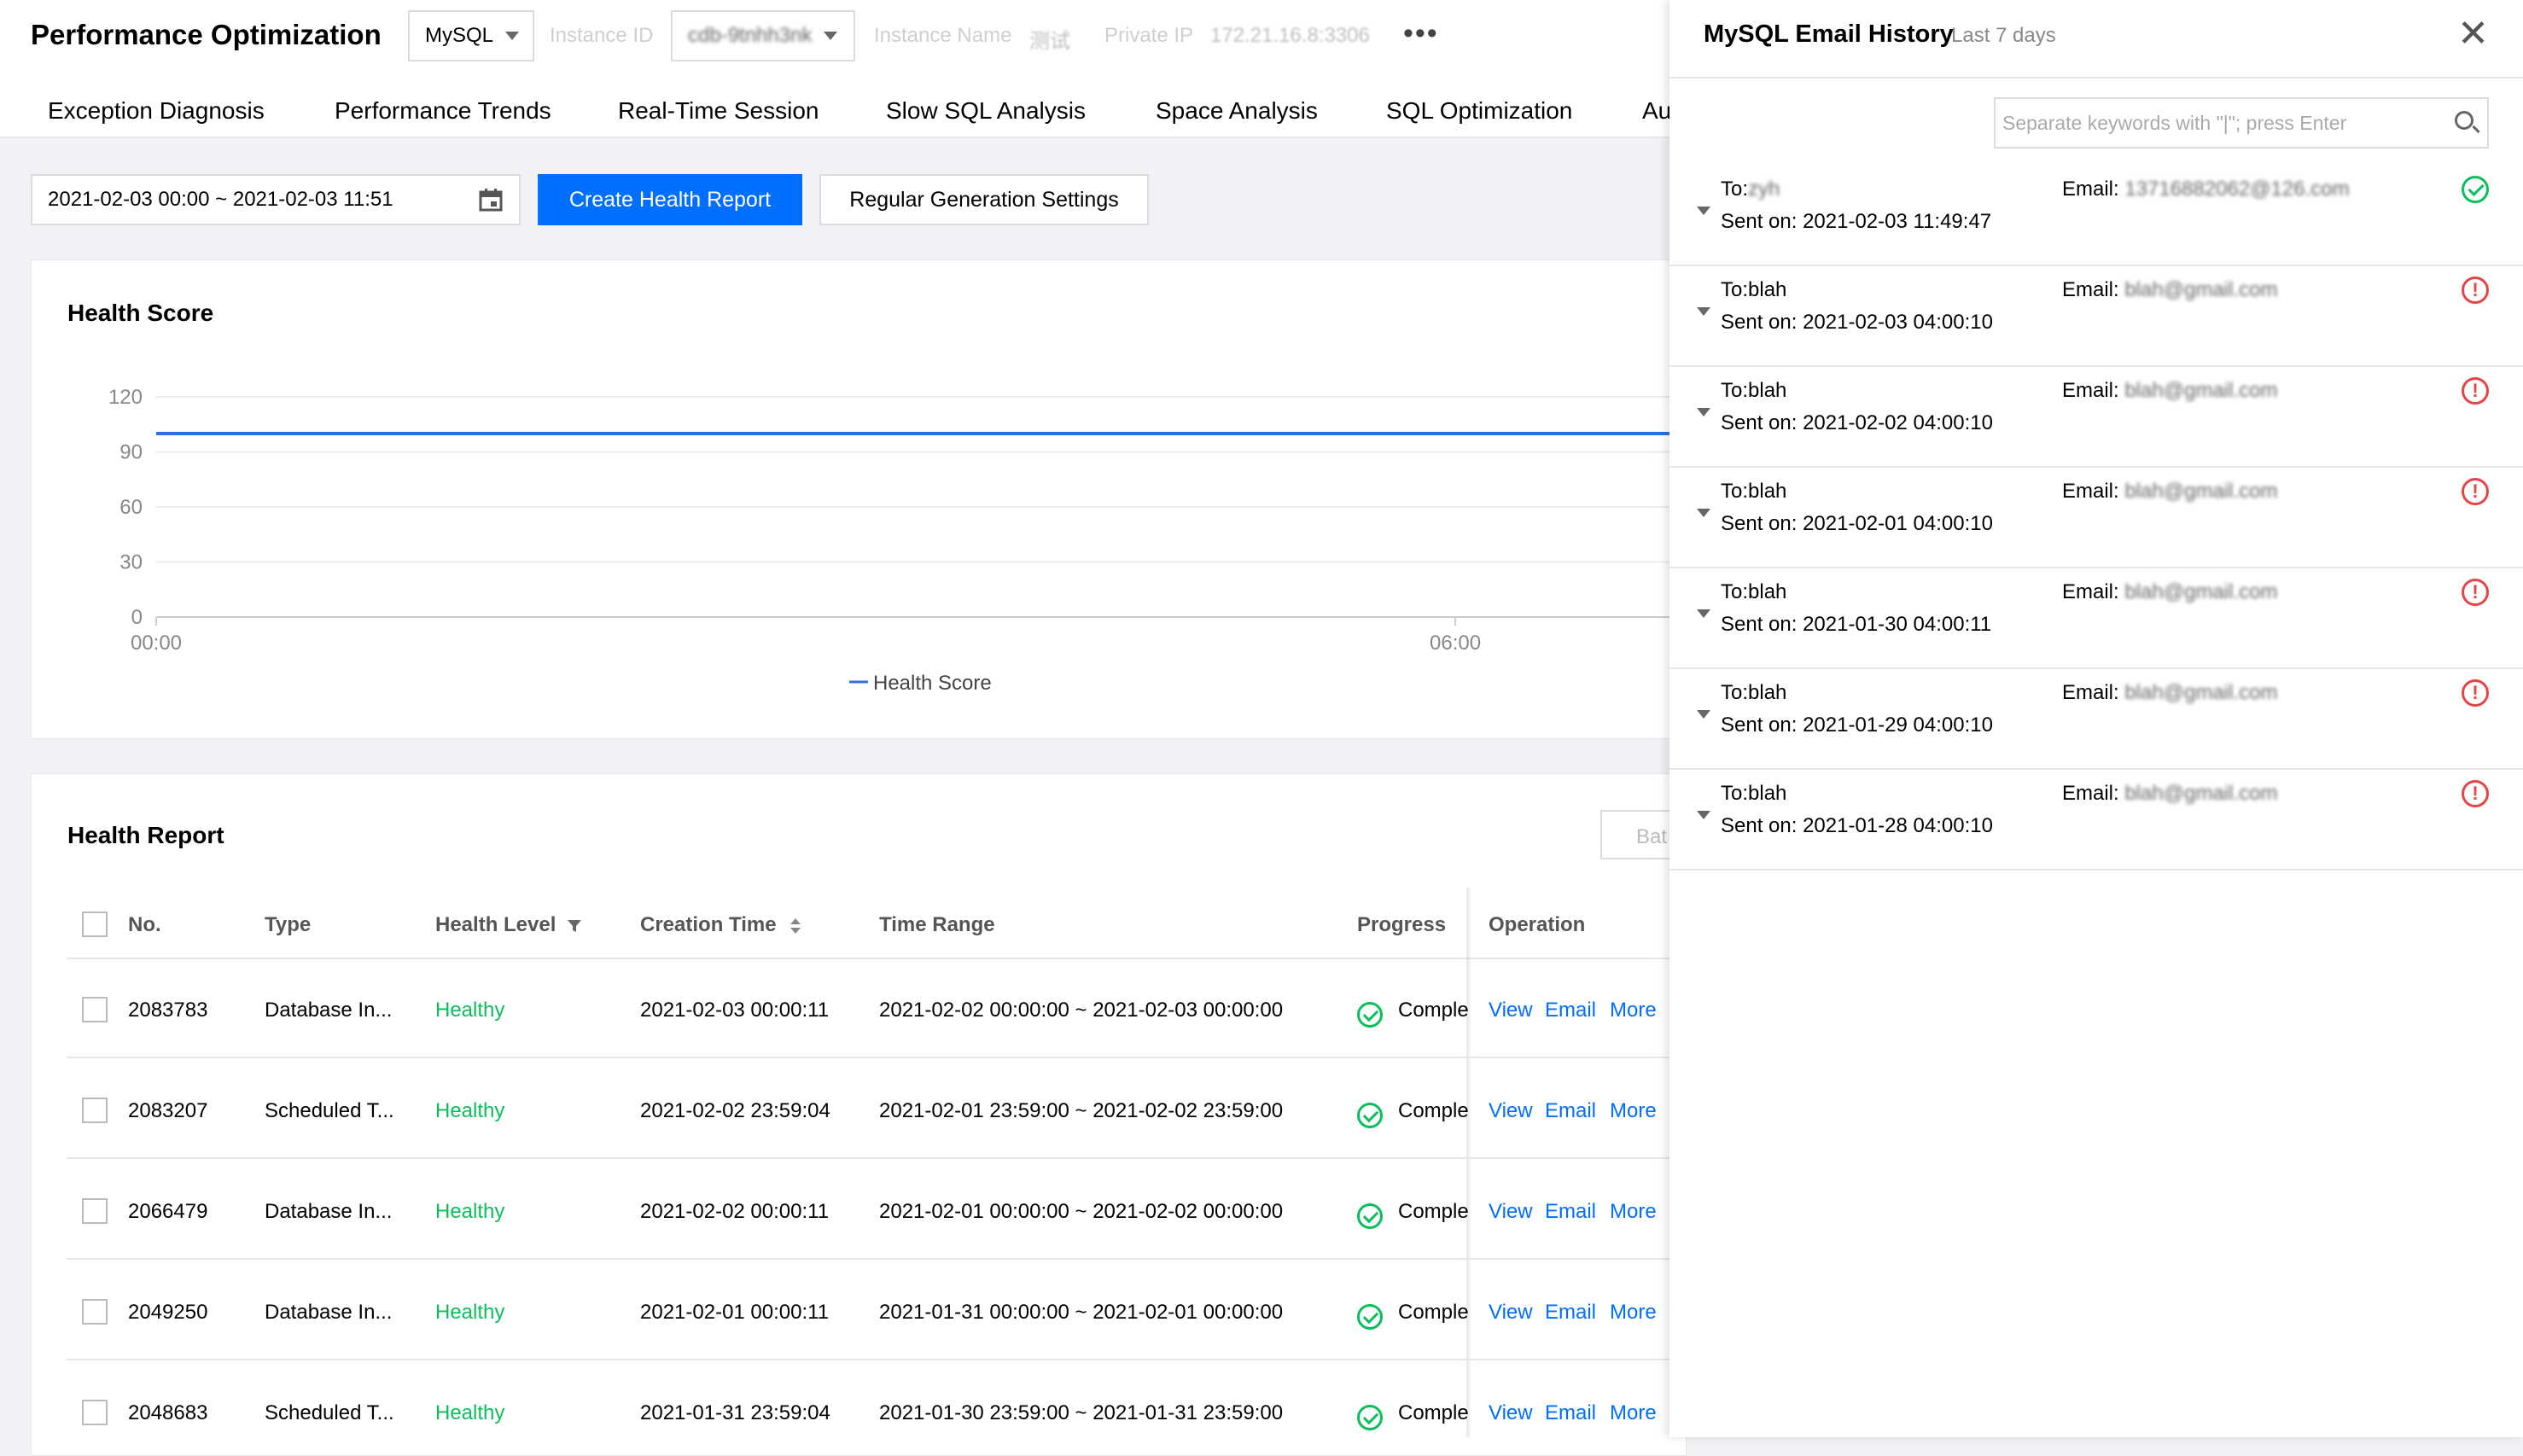  Describe the element at coordinates (1857, 725) in the screenshot. I see `sent-time: Sent on: 2021-01-29 04:00:10` at that location.